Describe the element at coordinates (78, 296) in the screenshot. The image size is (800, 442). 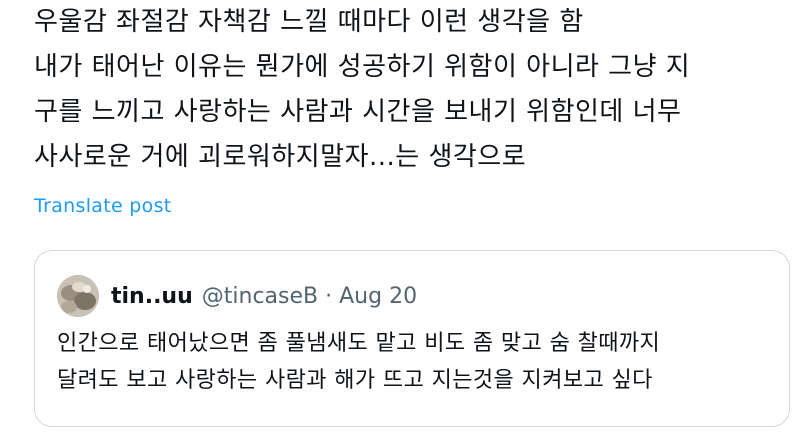
I see `avatar-photo-icon` at that location.